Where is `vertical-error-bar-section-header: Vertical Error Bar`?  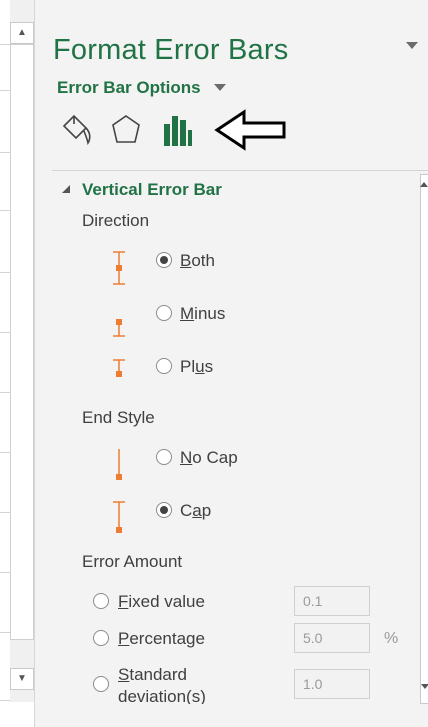 vertical-error-bar-section-header: Vertical Error Bar is located at coordinates (152, 190).